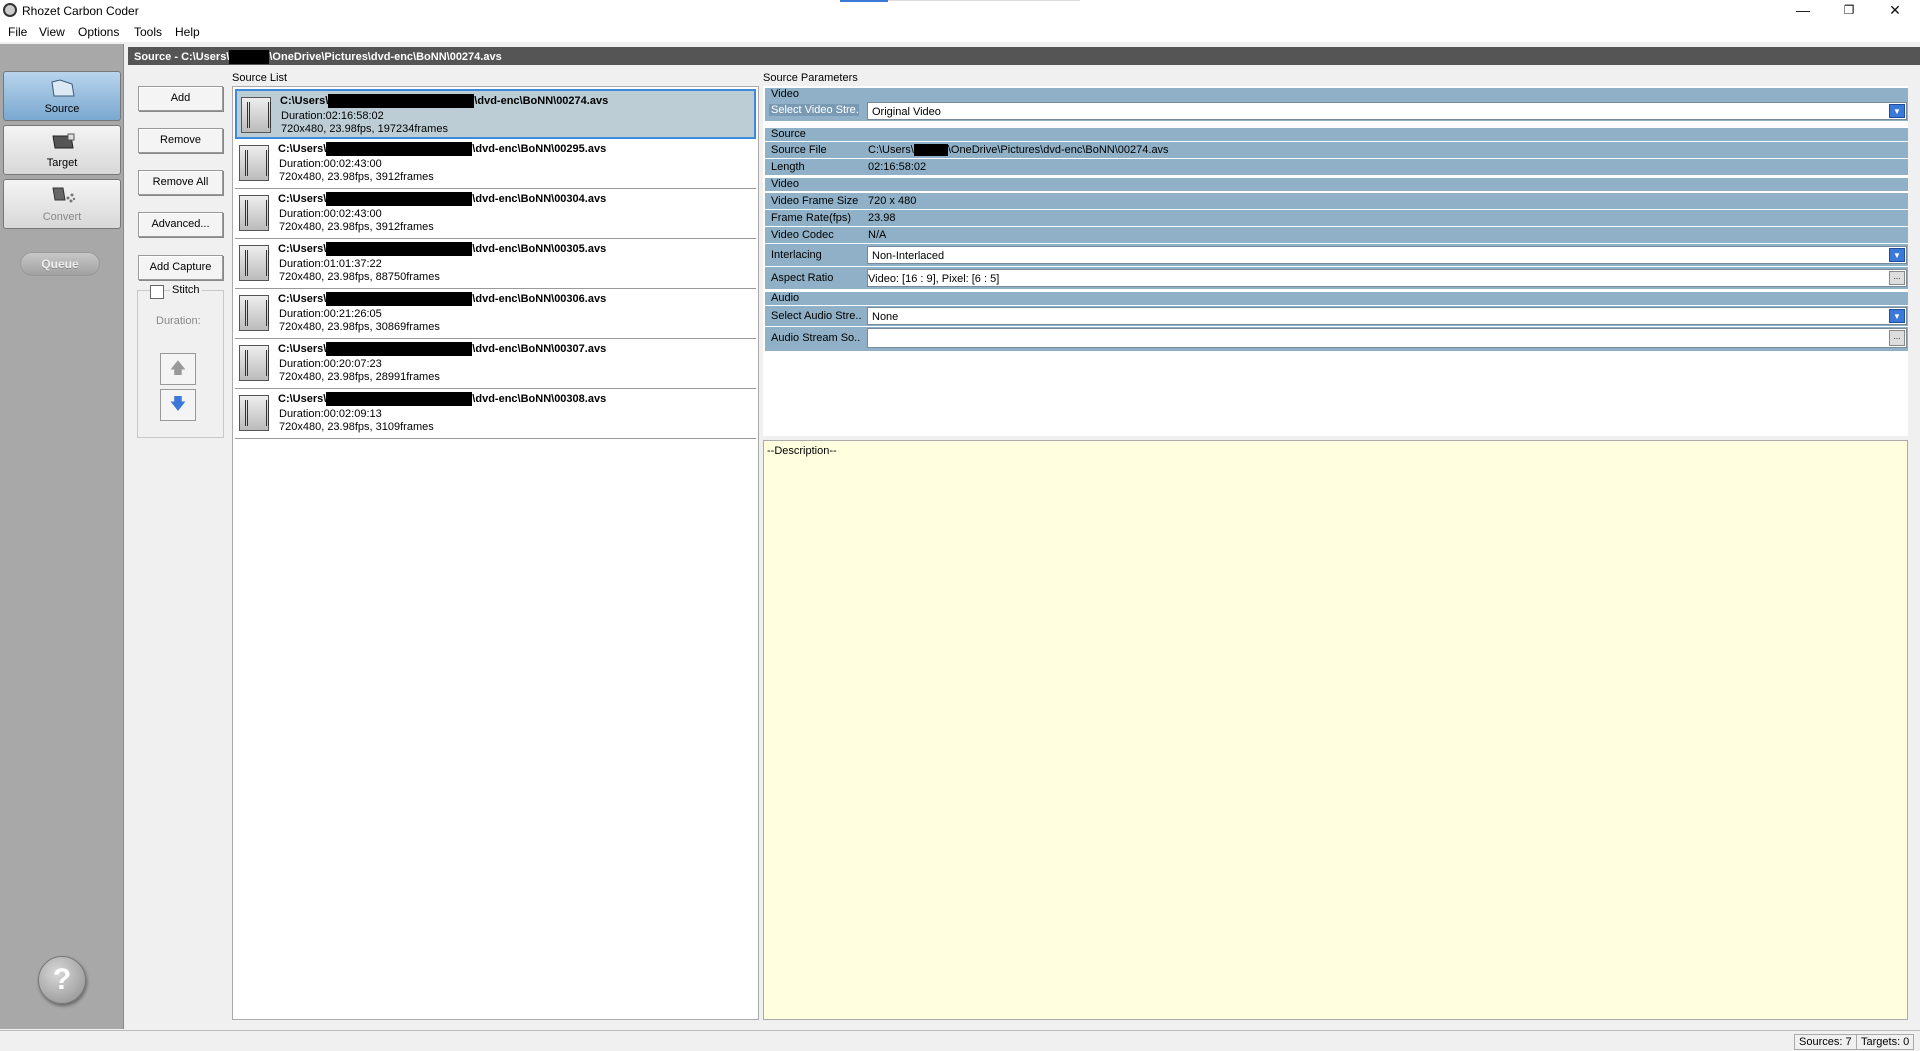 The image size is (1920, 1051). Describe the element at coordinates (1895, 11) in the screenshot. I see `close-button: ✕` at that location.